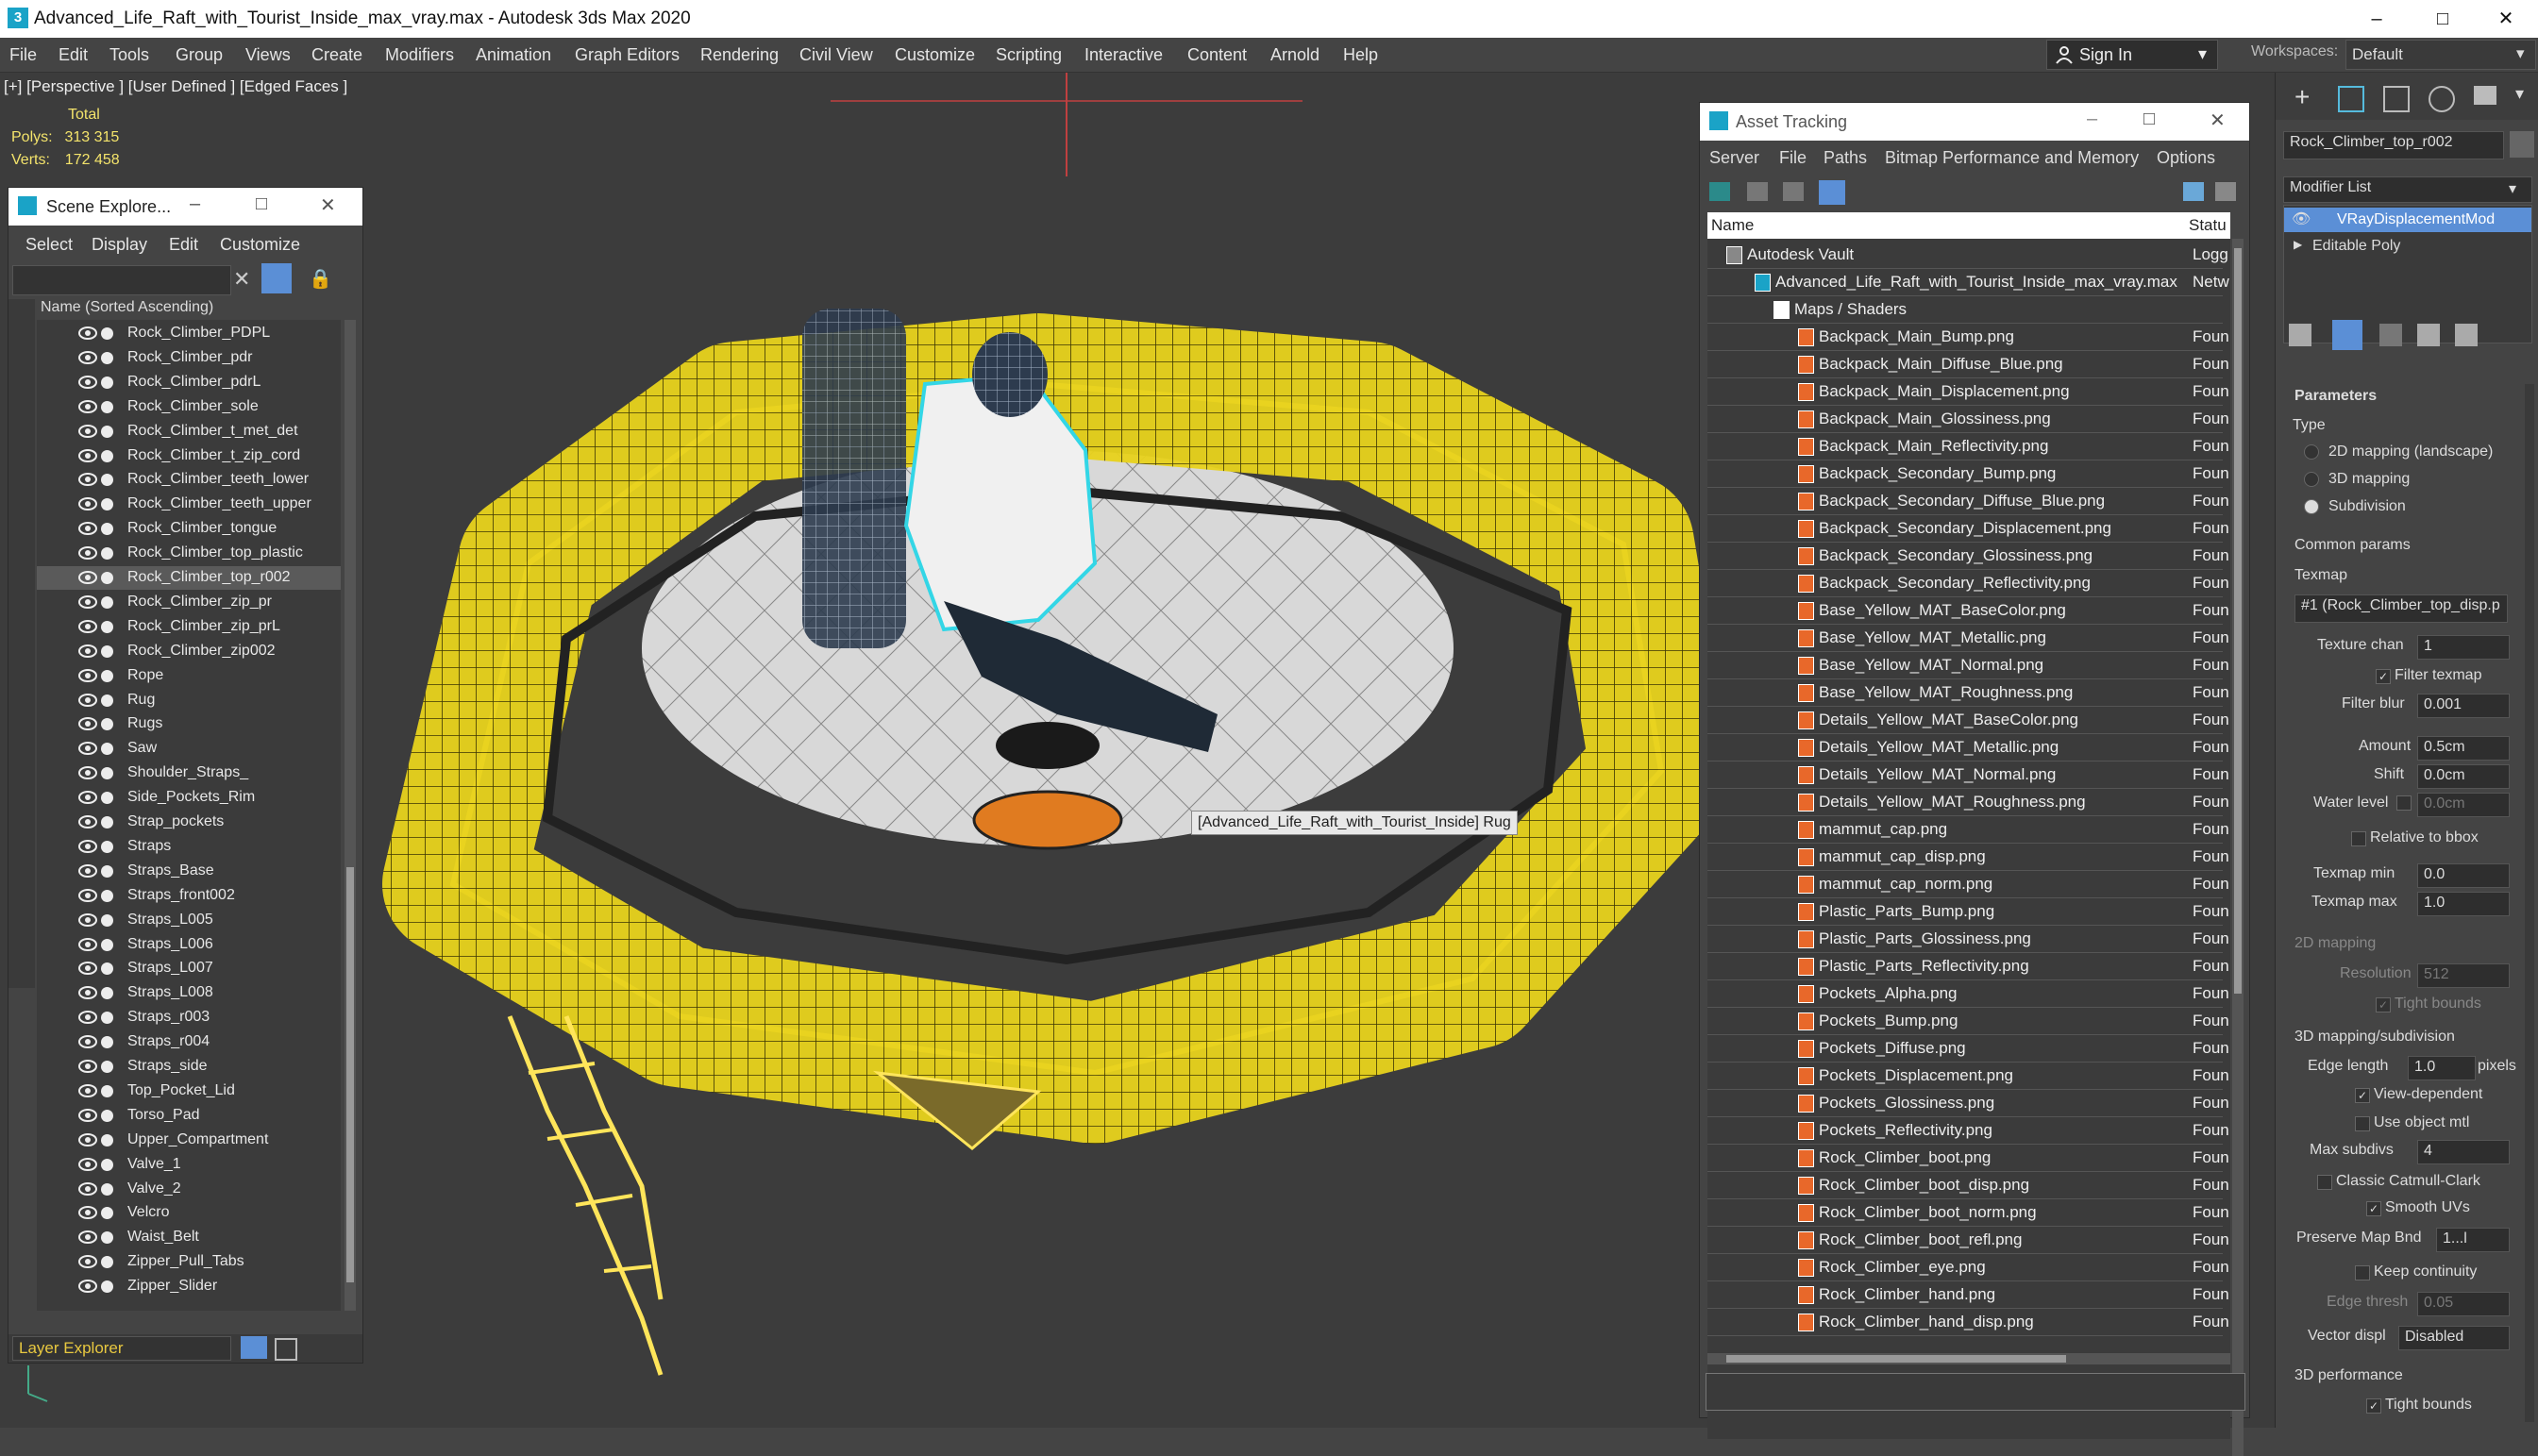  What do you see at coordinates (2208, 225) in the screenshot?
I see `column-header-status: Statu` at bounding box center [2208, 225].